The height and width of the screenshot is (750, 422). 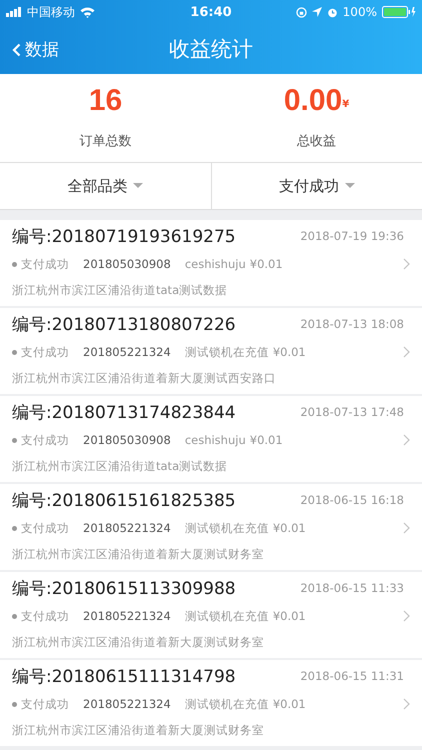 What do you see at coordinates (124, 413) in the screenshot?
I see `order-number: 编号:20180713174823844` at bounding box center [124, 413].